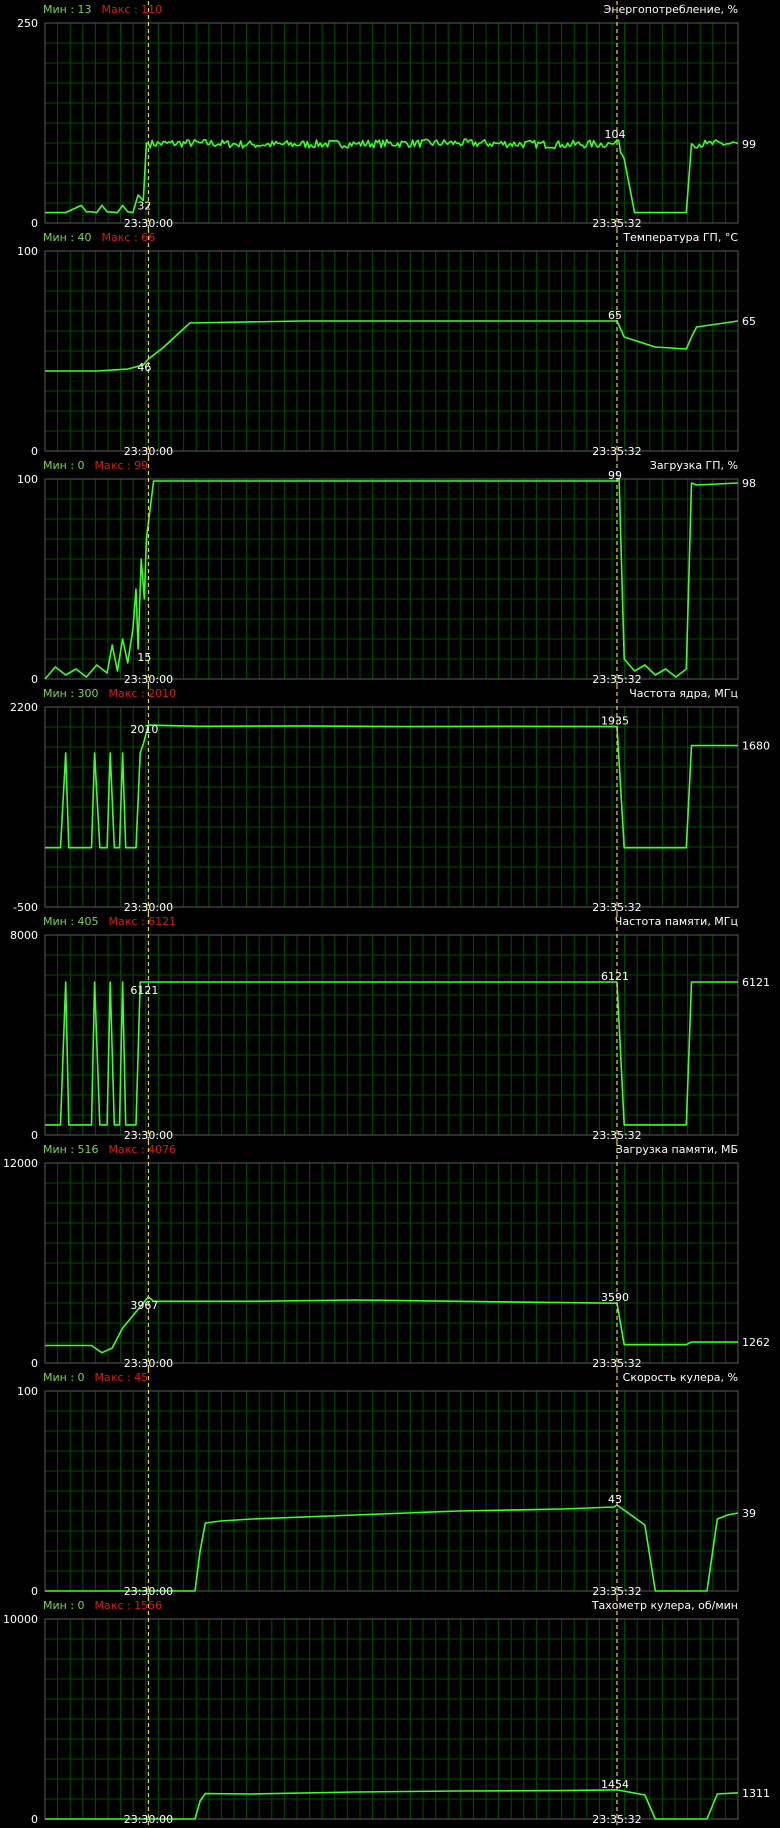 The width and height of the screenshot is (780, 1828). What do you see at coordinates (615, 1784) in the screenshot?
I see `marker-value-right: 1454` at bounding box center [615, 1784].